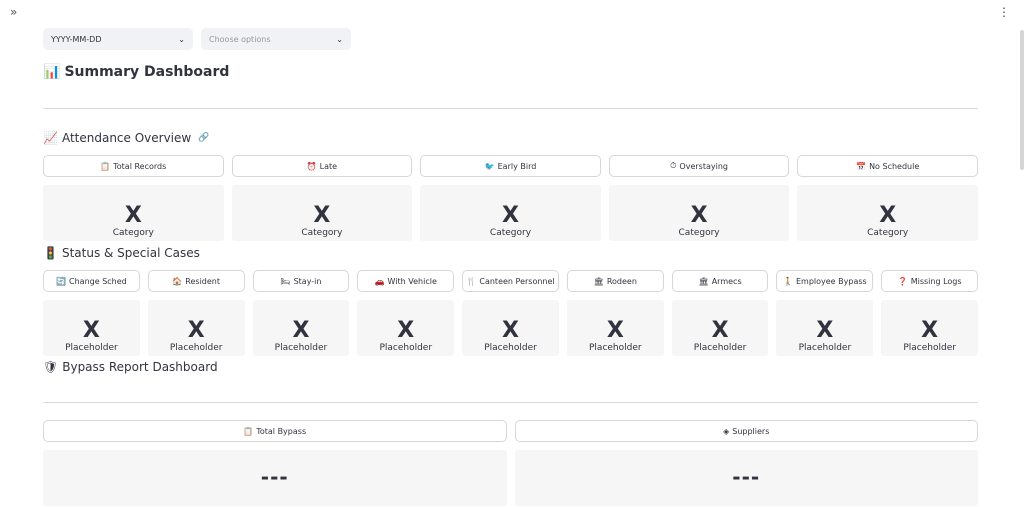 The height and width of the screenshot is (507, 1024). Describe the element at coordinates (1022, 100) in the screenshot. I see `scrollbar` at that location.